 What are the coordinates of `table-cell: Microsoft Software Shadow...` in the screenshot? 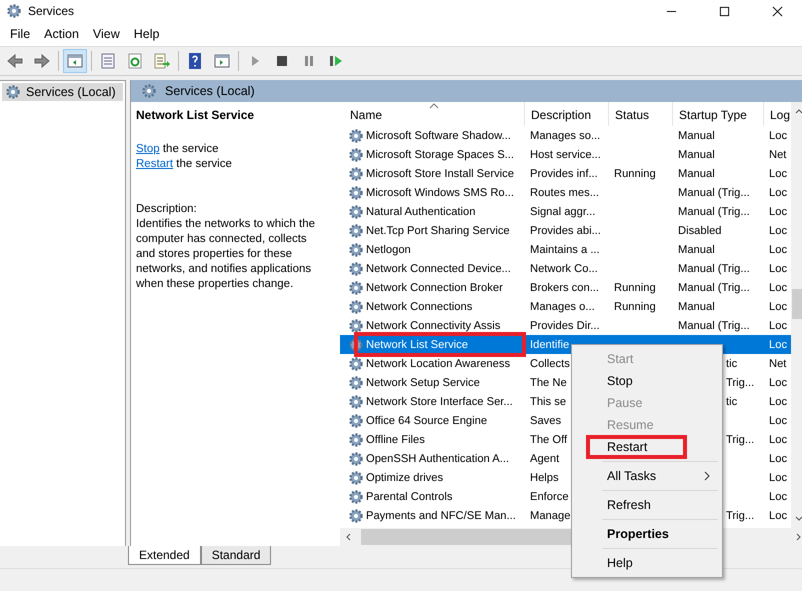 It's located at (438, 136).